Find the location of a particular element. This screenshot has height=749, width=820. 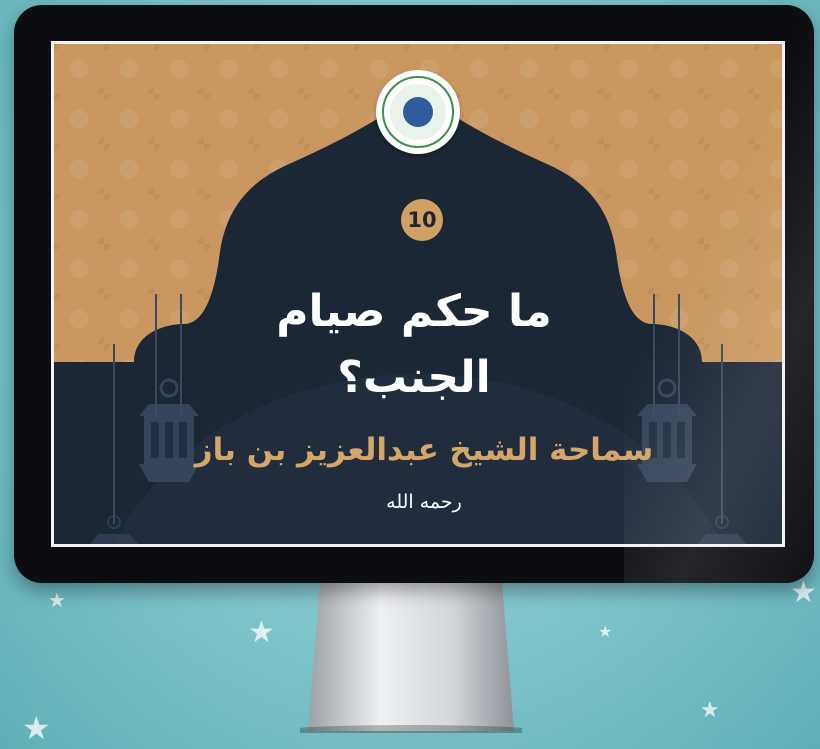

speaker-name: سماحة الشيخ عبدالعزيز بن باز is located at coordinates (424, 450).